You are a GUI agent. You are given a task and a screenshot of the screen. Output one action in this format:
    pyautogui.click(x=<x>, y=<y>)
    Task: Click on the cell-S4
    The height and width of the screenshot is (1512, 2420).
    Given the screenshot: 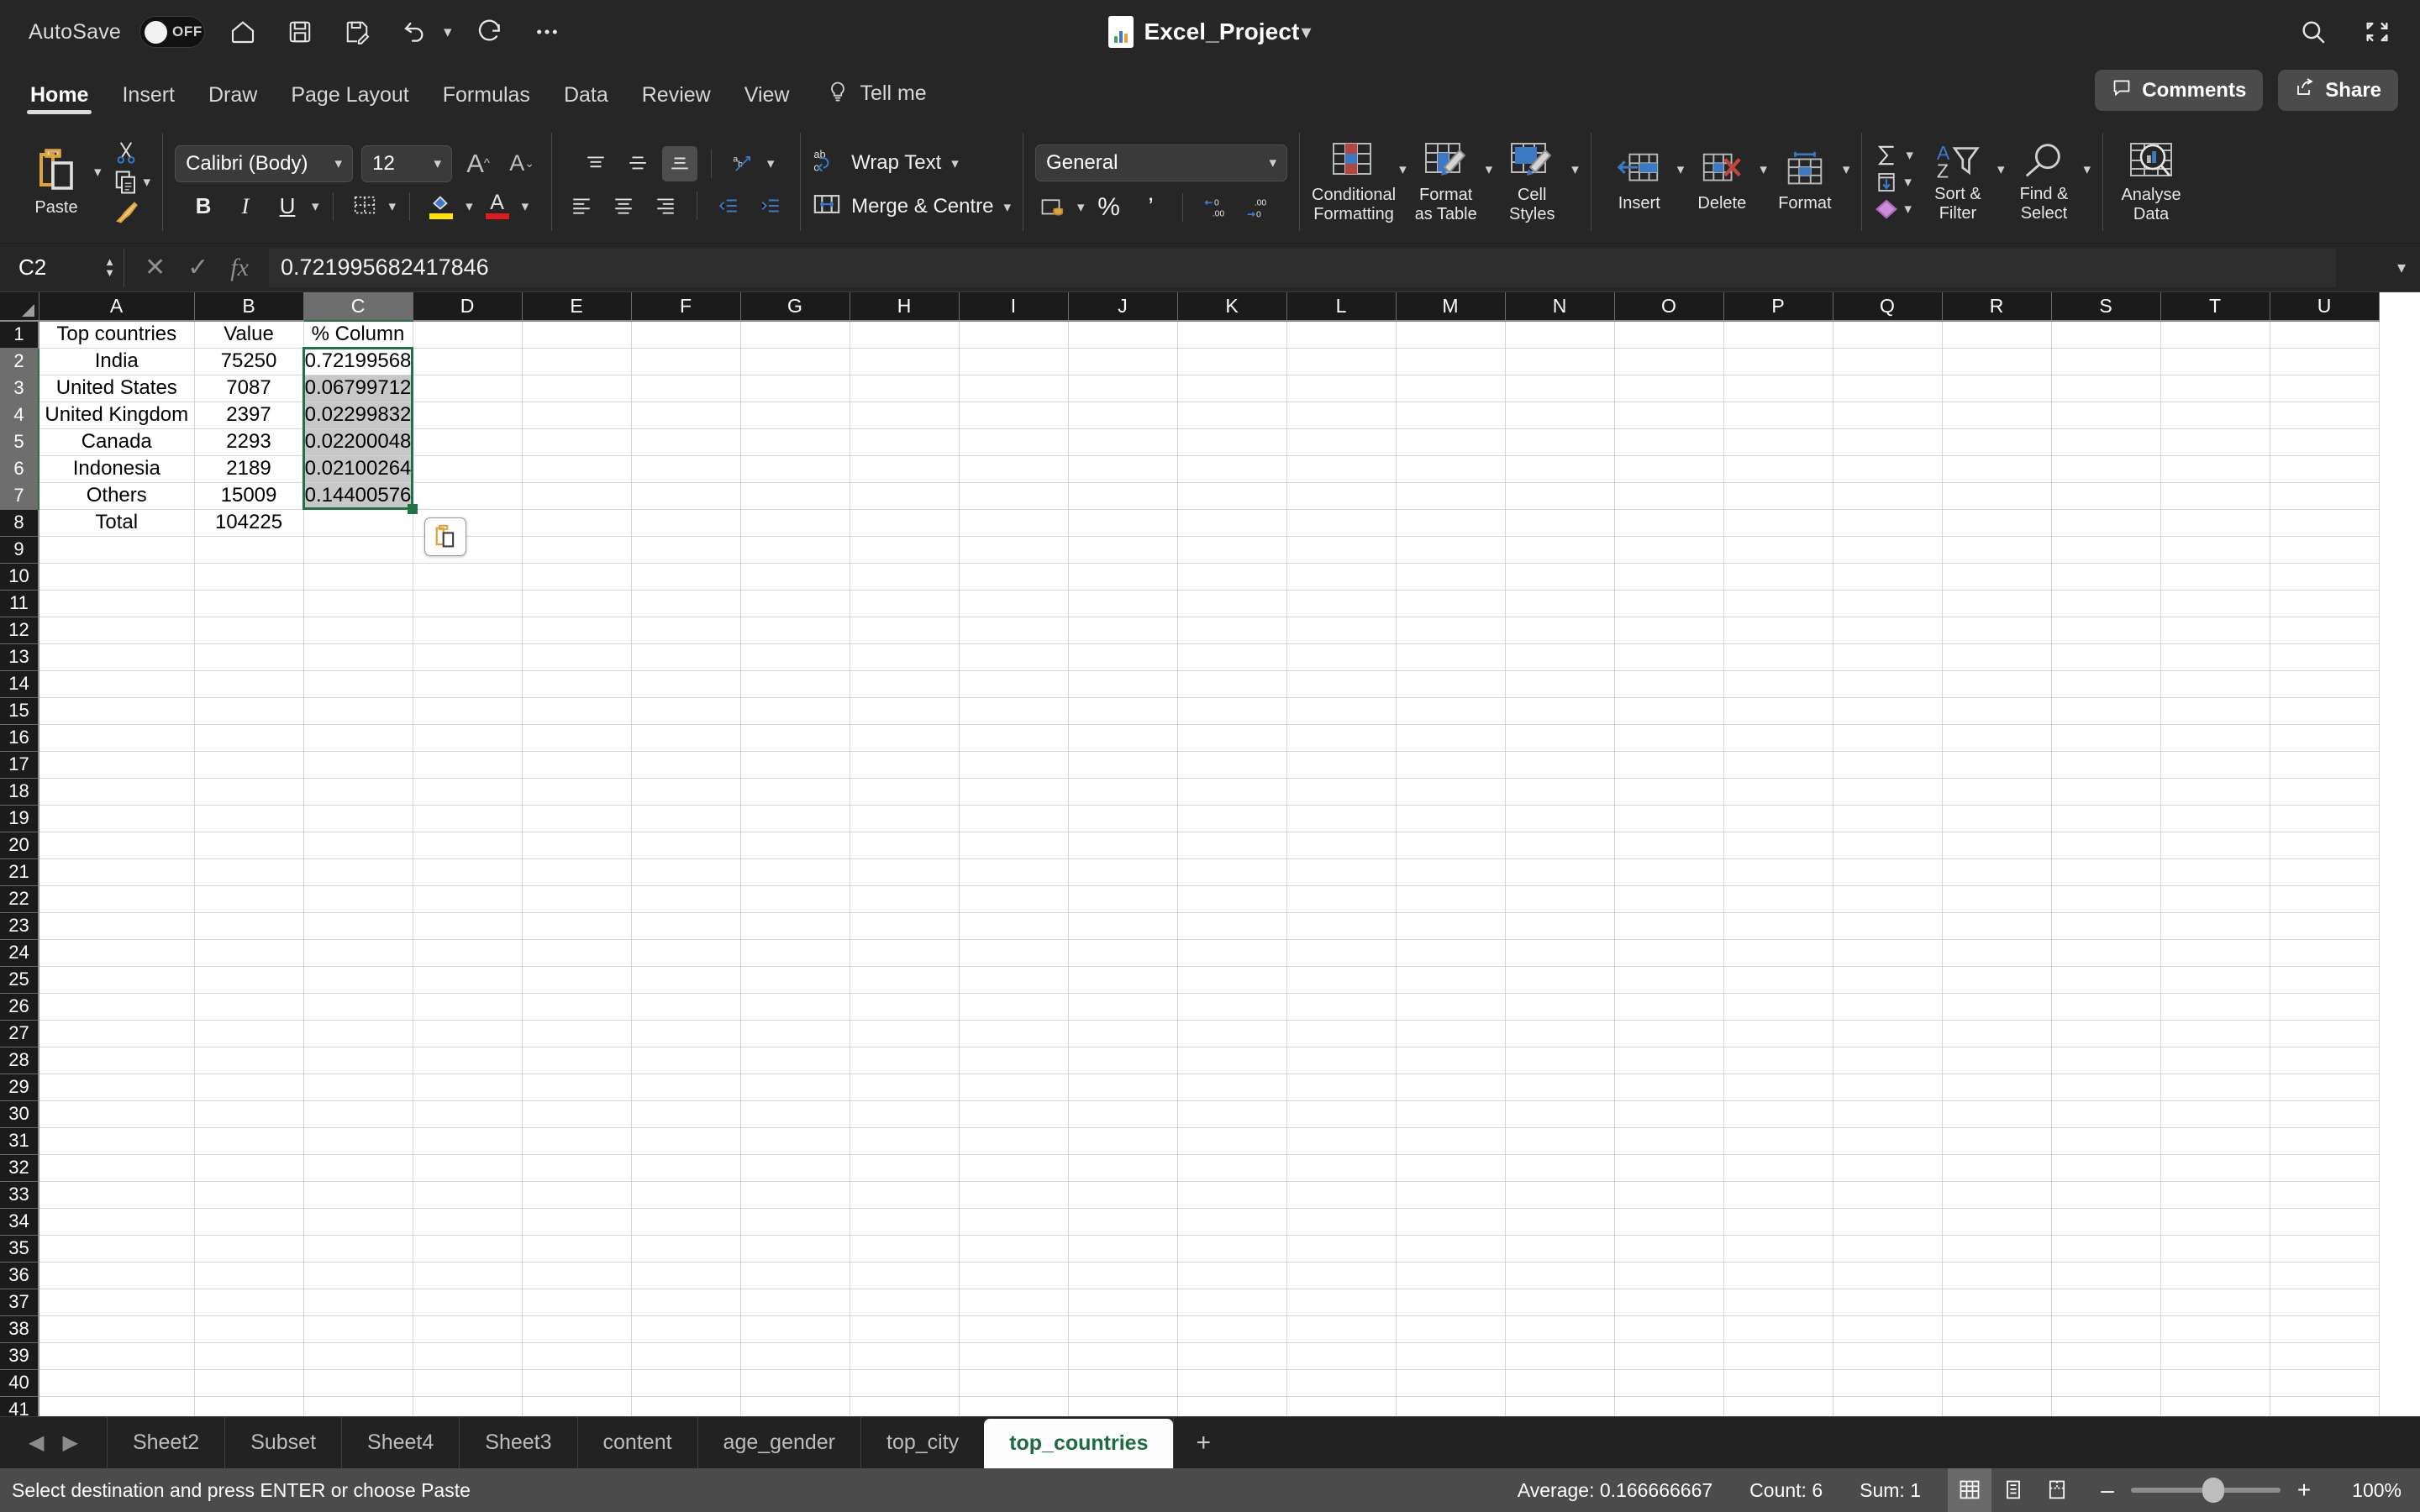 What is the action you would take?
    pyautogui.click(x=2106, y=415)
    